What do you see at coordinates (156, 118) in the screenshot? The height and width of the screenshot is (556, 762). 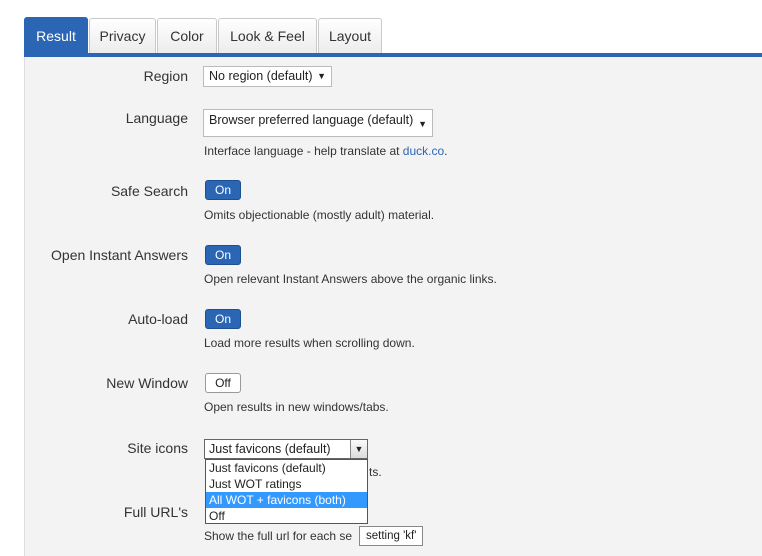 I see `language-label: Language` at bounding box center [156, 118].